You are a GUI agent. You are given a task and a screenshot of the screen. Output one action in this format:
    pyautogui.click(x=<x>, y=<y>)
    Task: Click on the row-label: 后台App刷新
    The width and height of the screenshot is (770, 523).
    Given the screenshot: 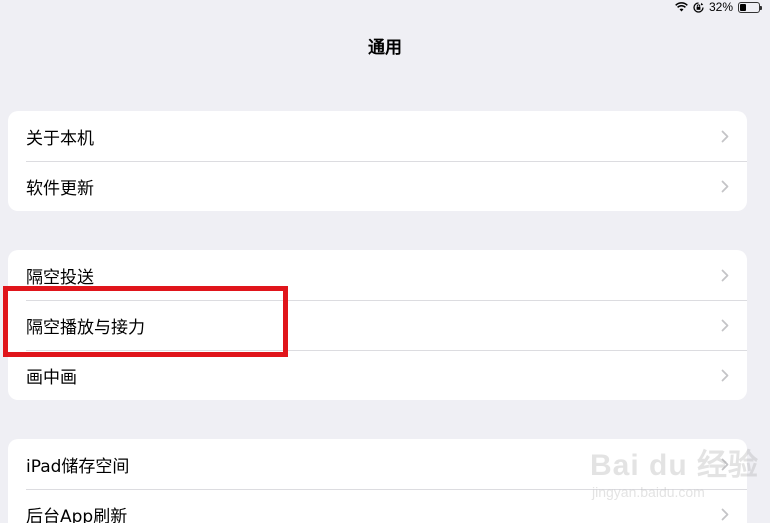 What is the action you would take?
    pyautogui.click(x=77, y=514)
    